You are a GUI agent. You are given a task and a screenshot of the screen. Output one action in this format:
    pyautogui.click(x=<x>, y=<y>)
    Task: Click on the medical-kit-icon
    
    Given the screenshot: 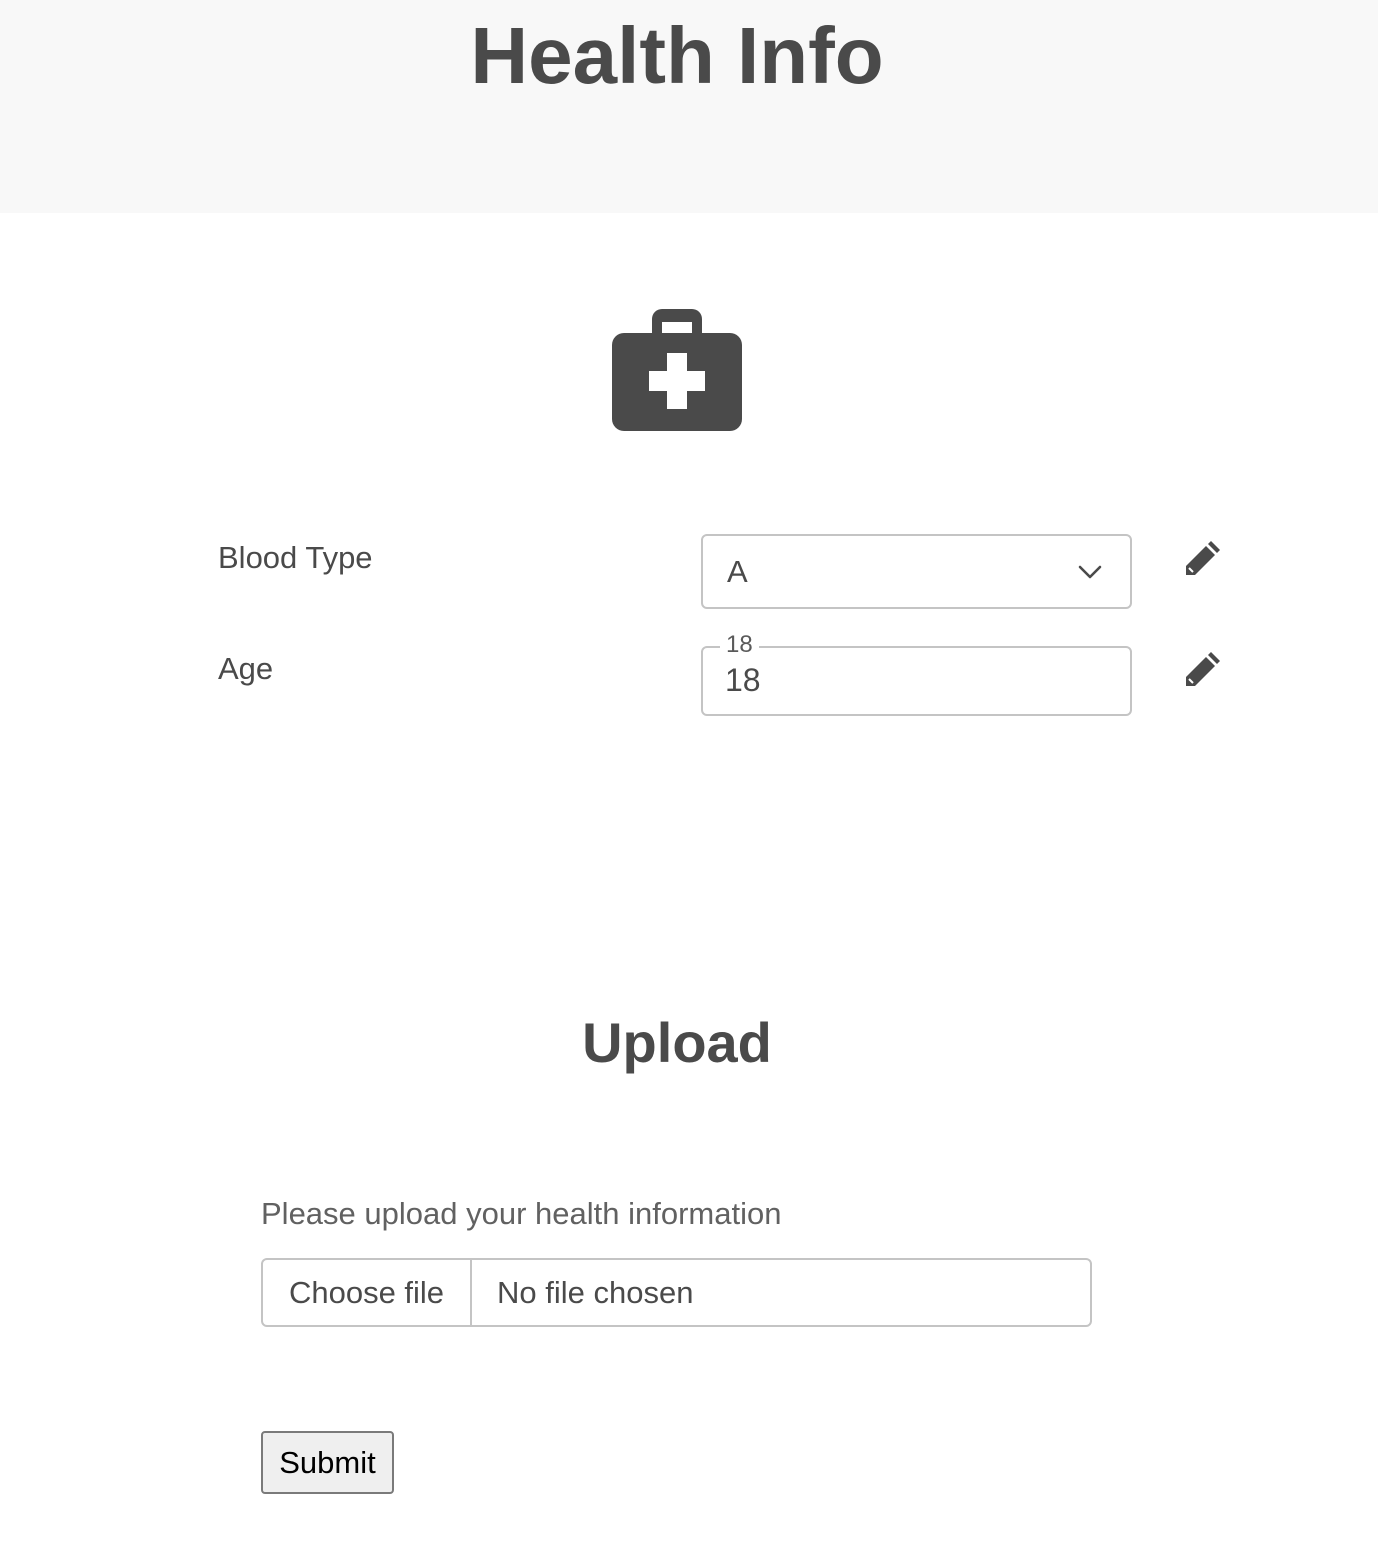 What is the action you would take?
    pyautogui.click(x=677, y=370)
    